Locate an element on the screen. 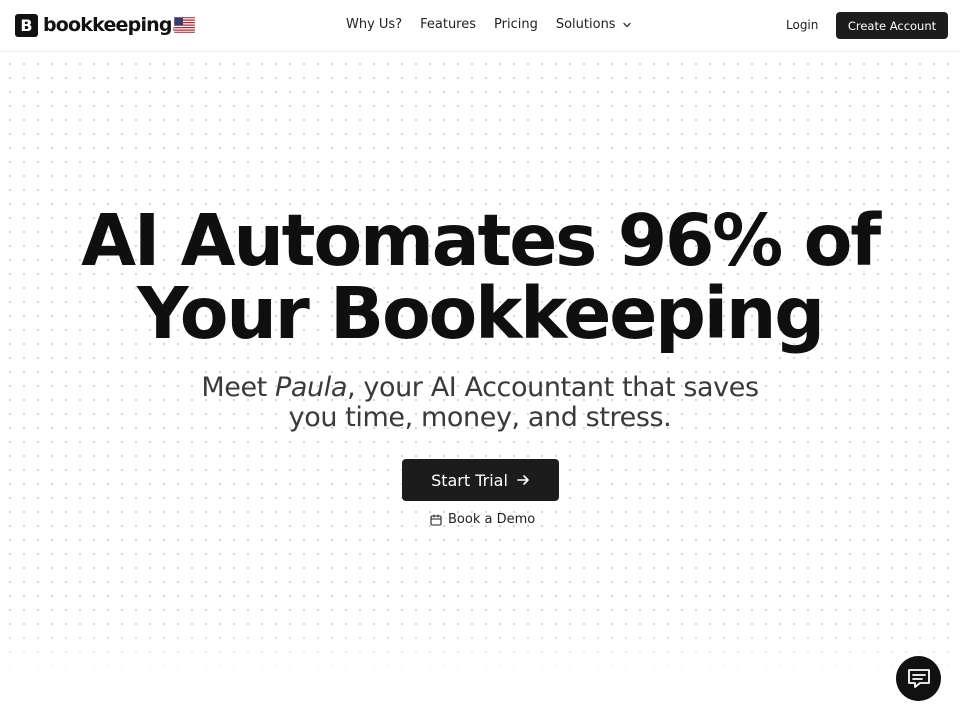 The width and height of the screenshot is (960, 720). headline-line-2: Your Bookkeeping is located at coordinates (481, 313).